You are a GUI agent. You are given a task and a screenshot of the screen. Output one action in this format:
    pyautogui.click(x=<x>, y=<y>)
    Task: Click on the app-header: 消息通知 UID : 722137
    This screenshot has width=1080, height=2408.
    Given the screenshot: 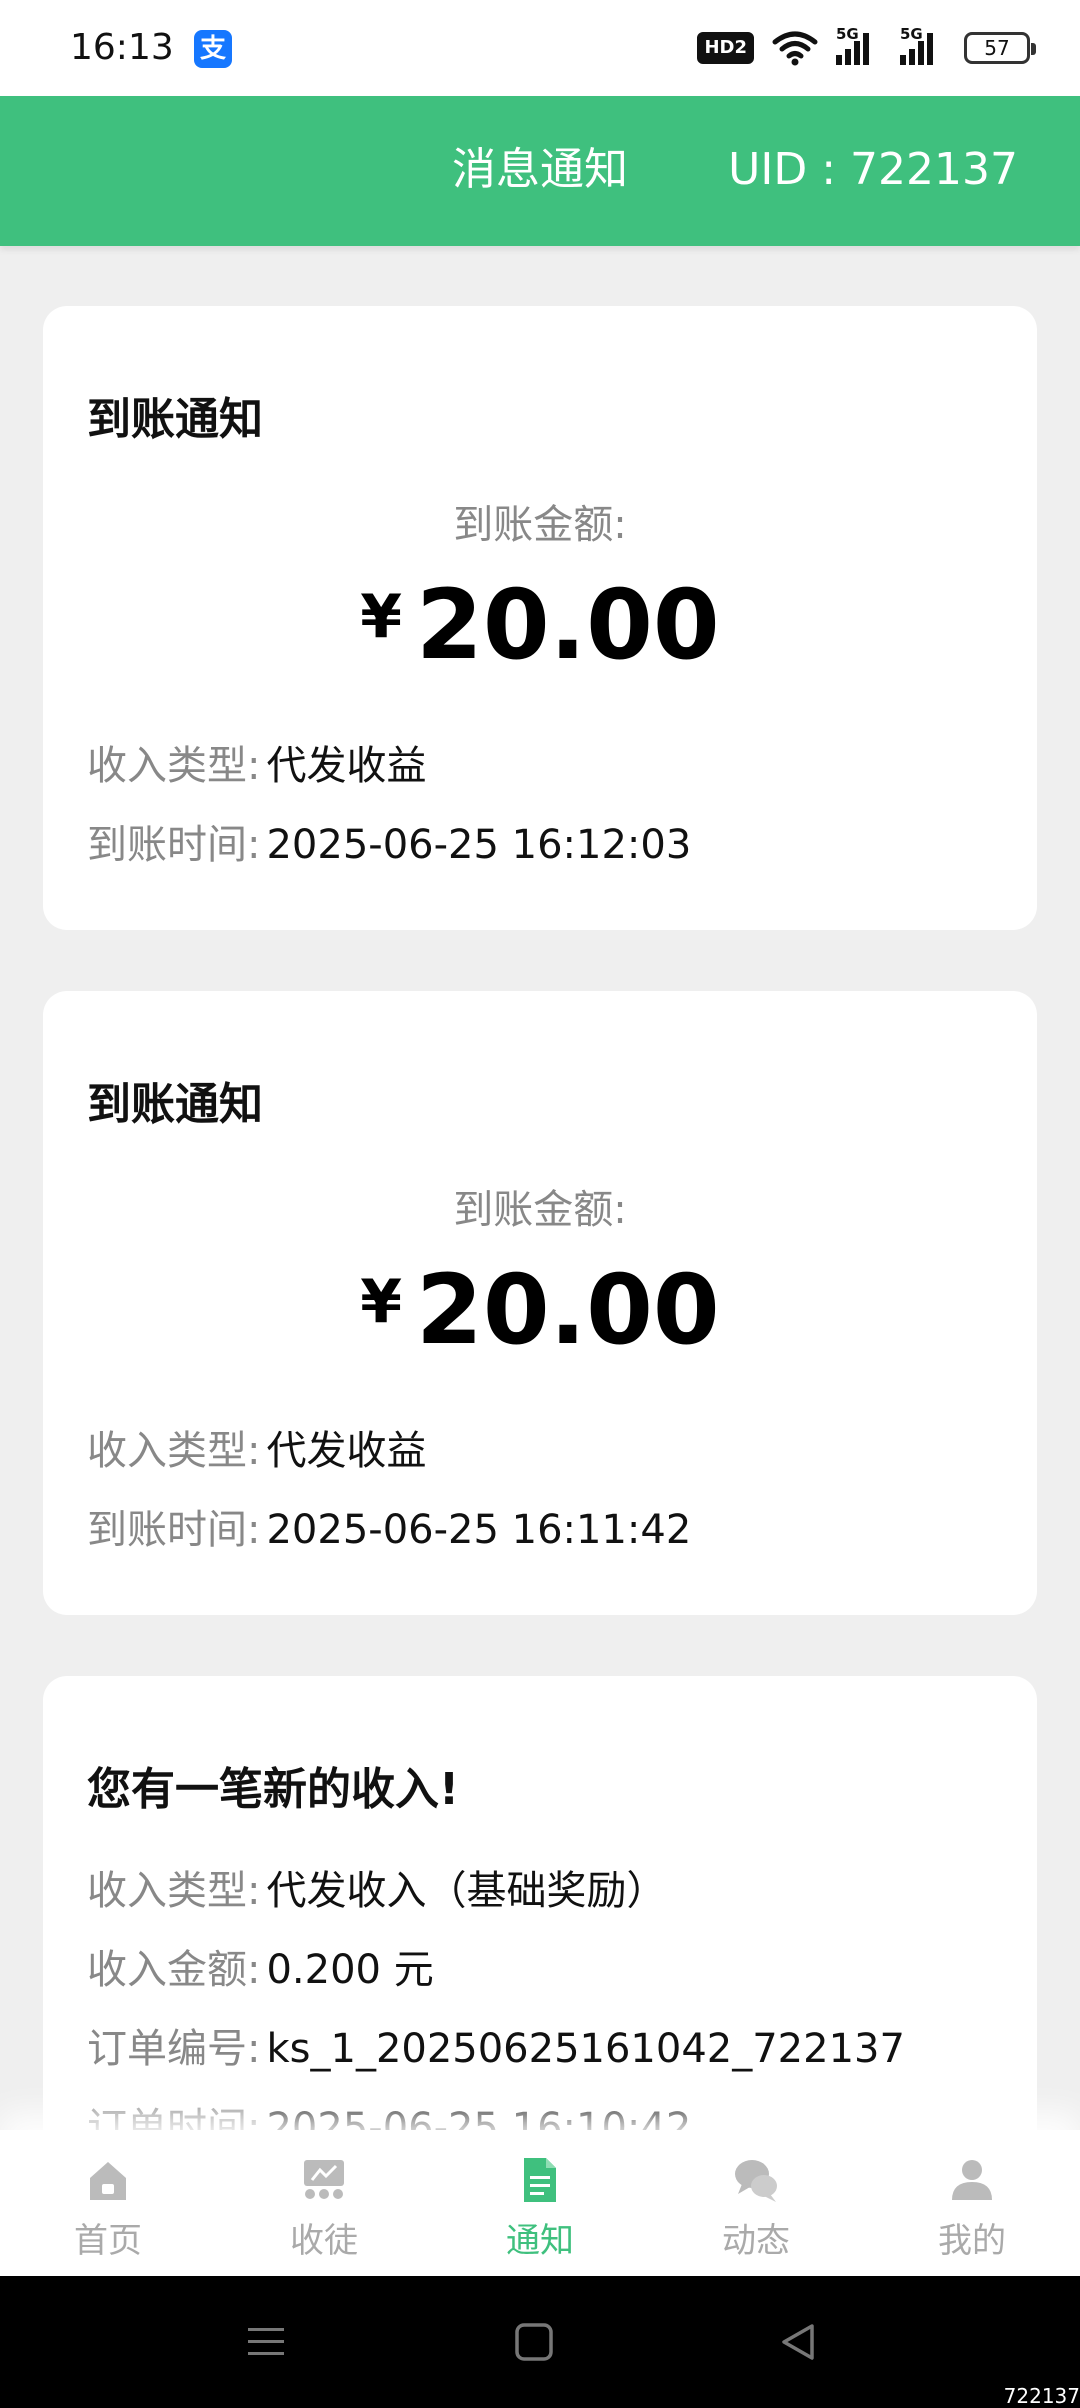 What is the action you would take?
    pyautogui.click(x=540, y=171)
    